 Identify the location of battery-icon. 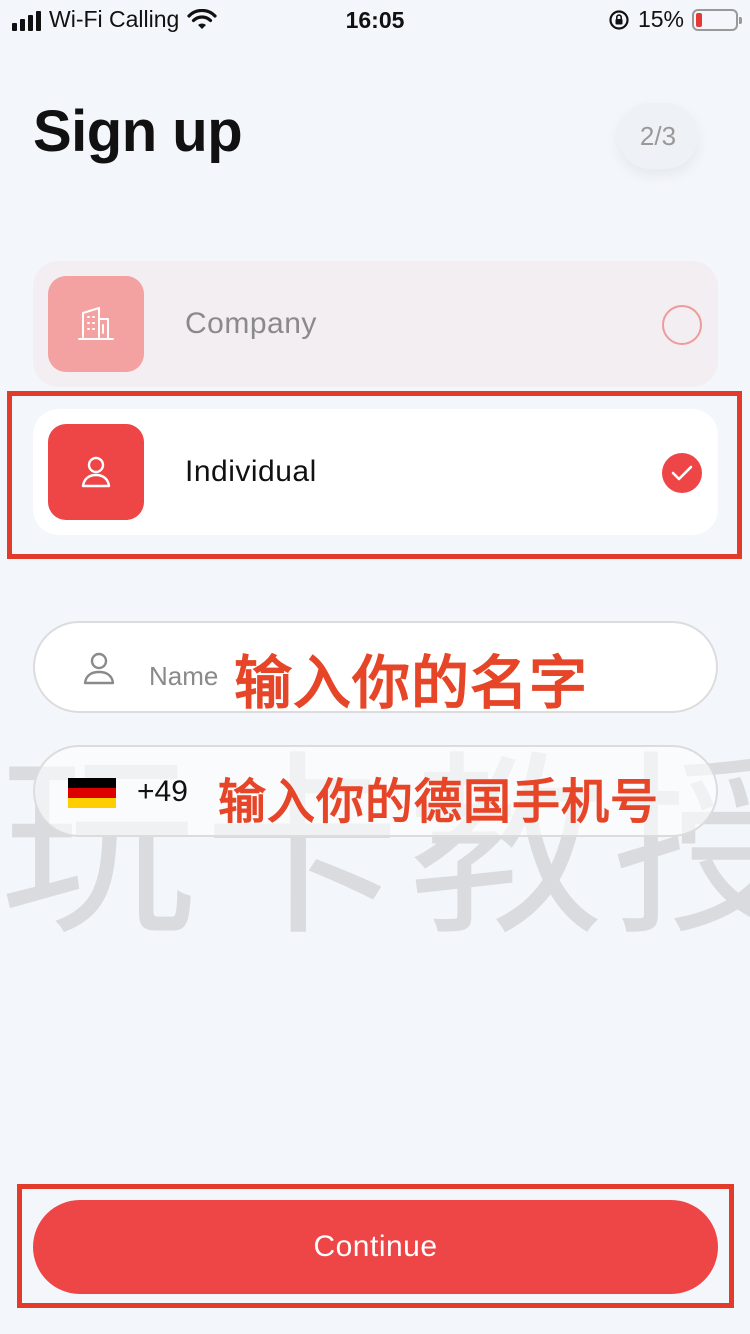
(717, 19).